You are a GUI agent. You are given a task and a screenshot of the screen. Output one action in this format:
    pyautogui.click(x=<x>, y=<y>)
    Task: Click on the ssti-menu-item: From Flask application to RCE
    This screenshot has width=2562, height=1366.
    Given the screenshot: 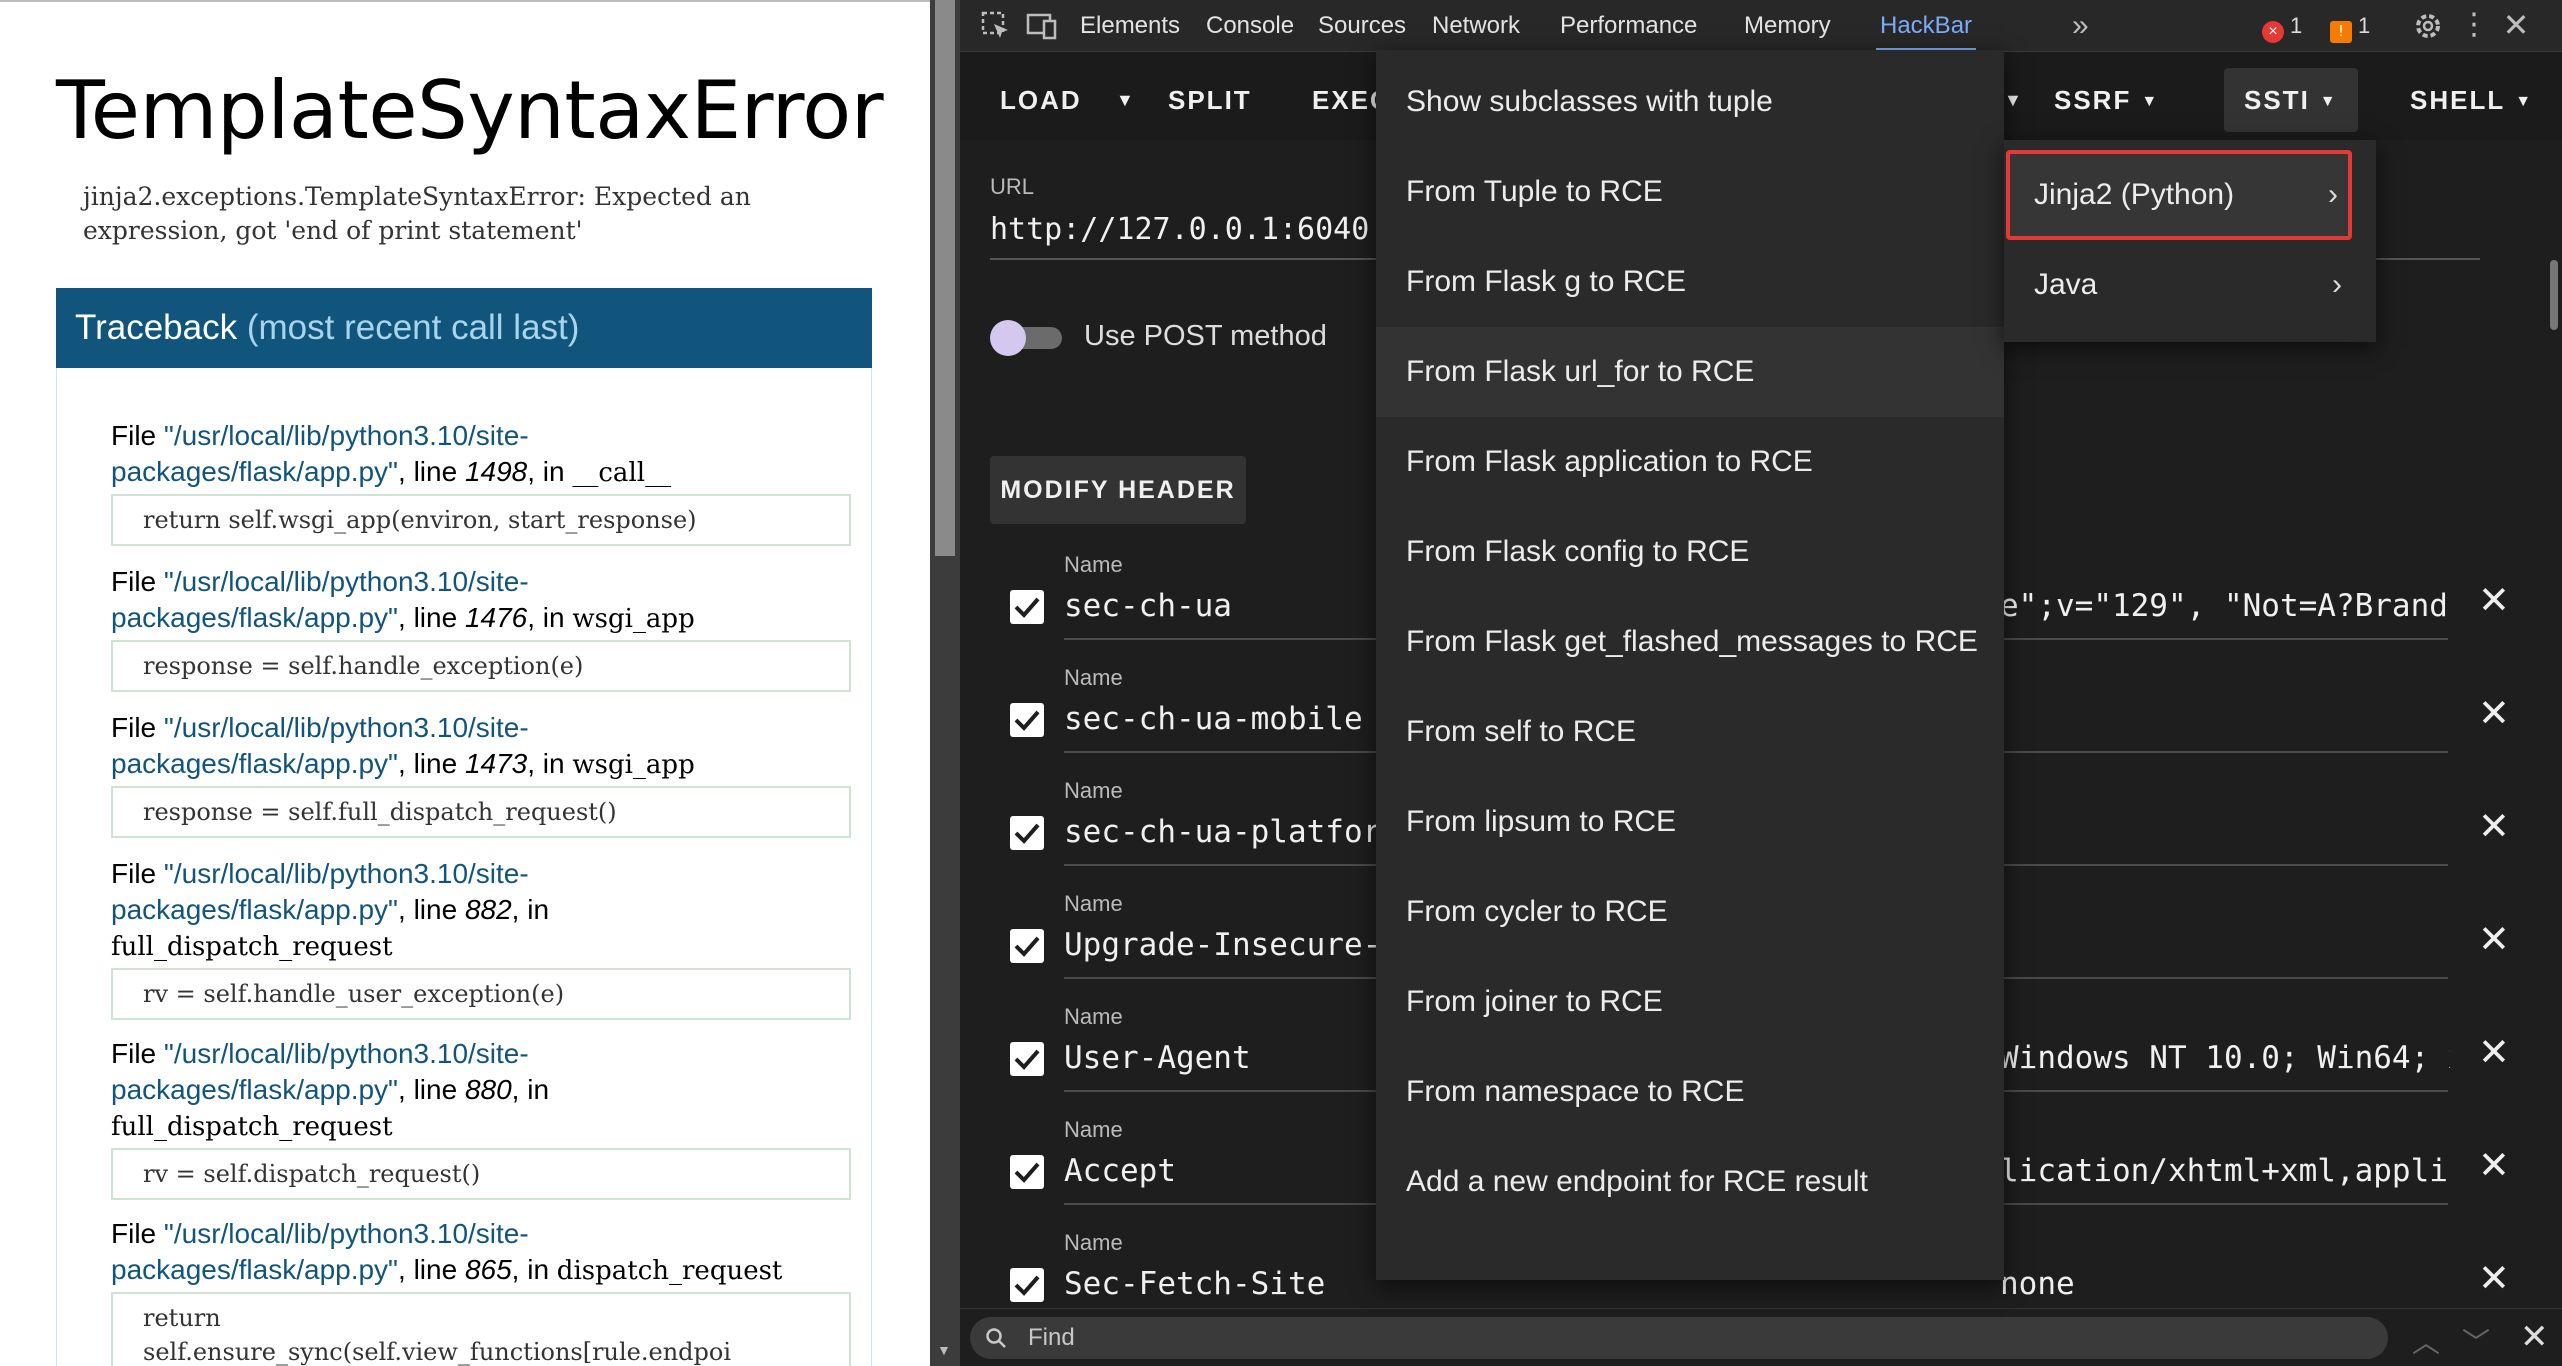 What is the action you would take?
    pyautogui.click(x=1690, y=462)
    